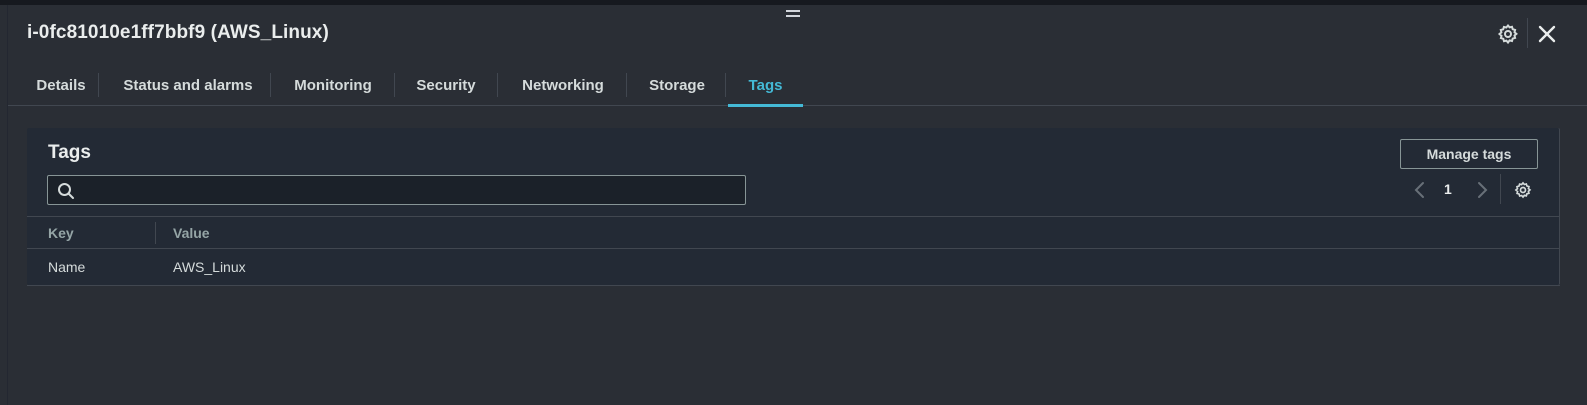 The width and height of the screenshot is (1587, 405). Describe the element at coordinates (446, 85) in the screenshot. I see `tab-security: Security` at that location.